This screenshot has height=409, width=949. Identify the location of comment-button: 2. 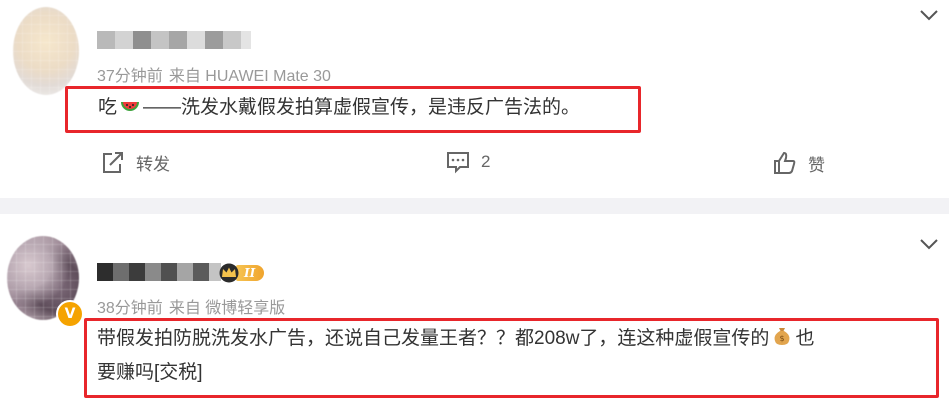
(467, 162).